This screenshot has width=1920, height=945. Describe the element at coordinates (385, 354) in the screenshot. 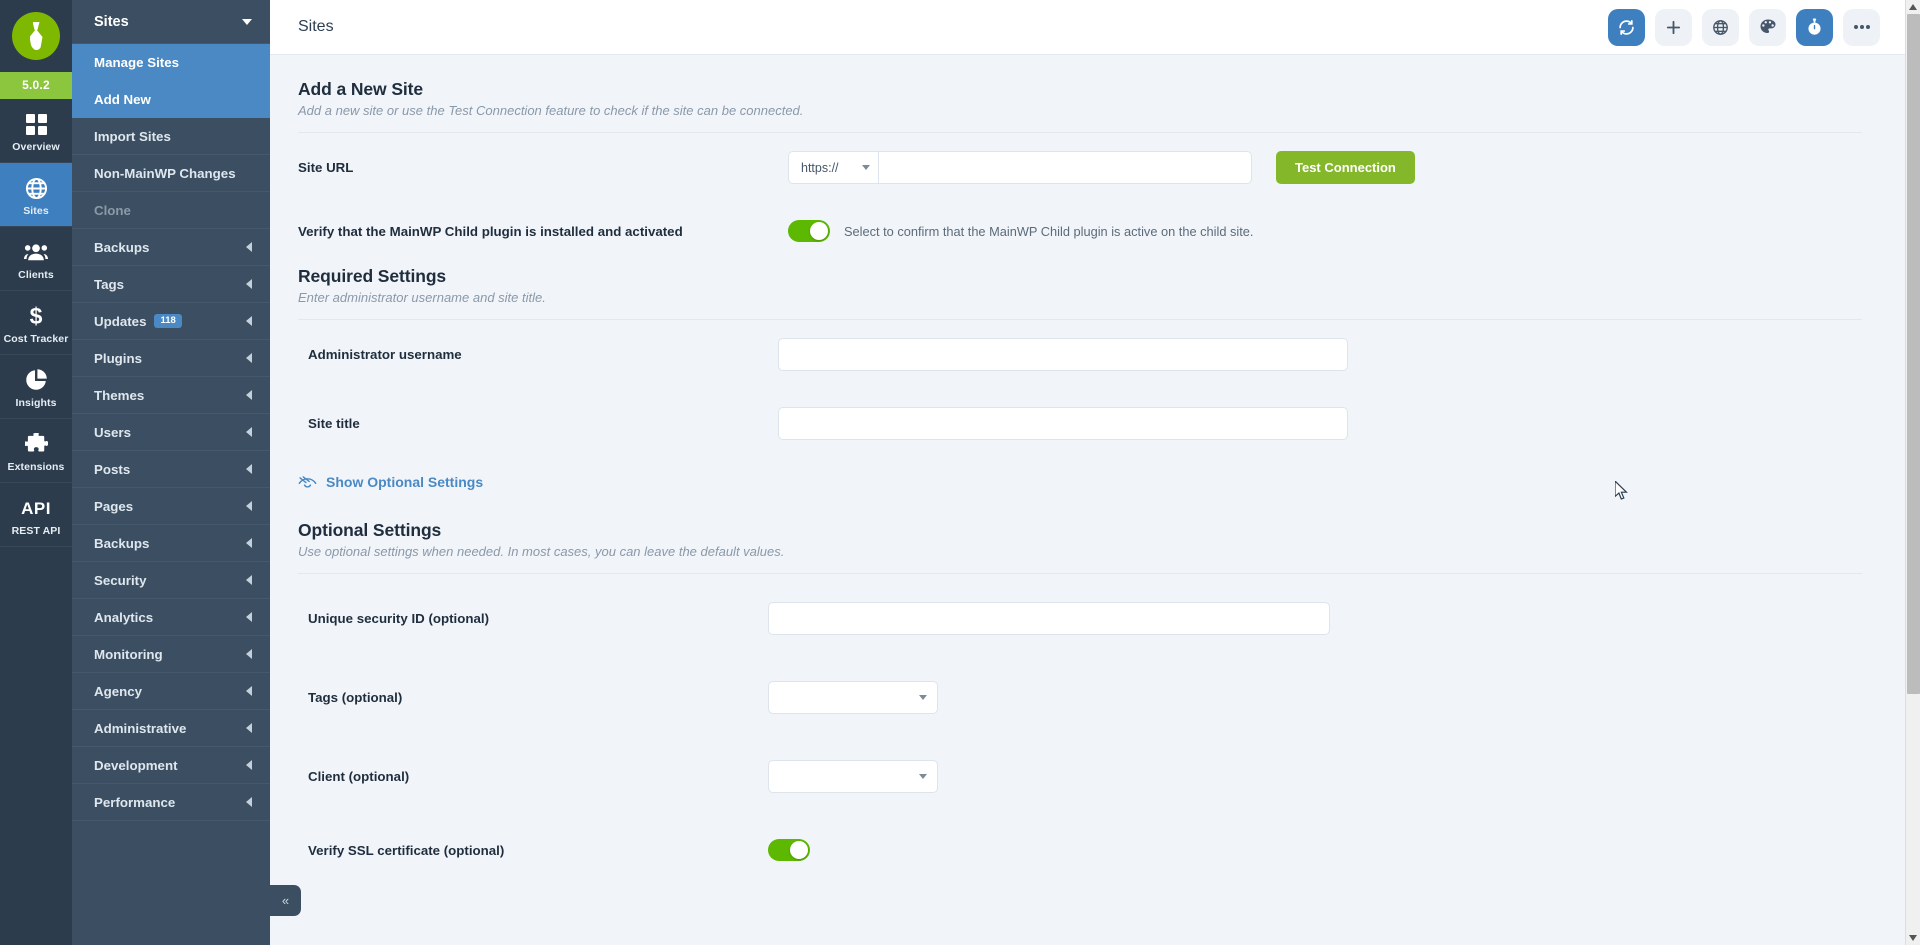

I see `admin-username-label: Administrator username` at that location.